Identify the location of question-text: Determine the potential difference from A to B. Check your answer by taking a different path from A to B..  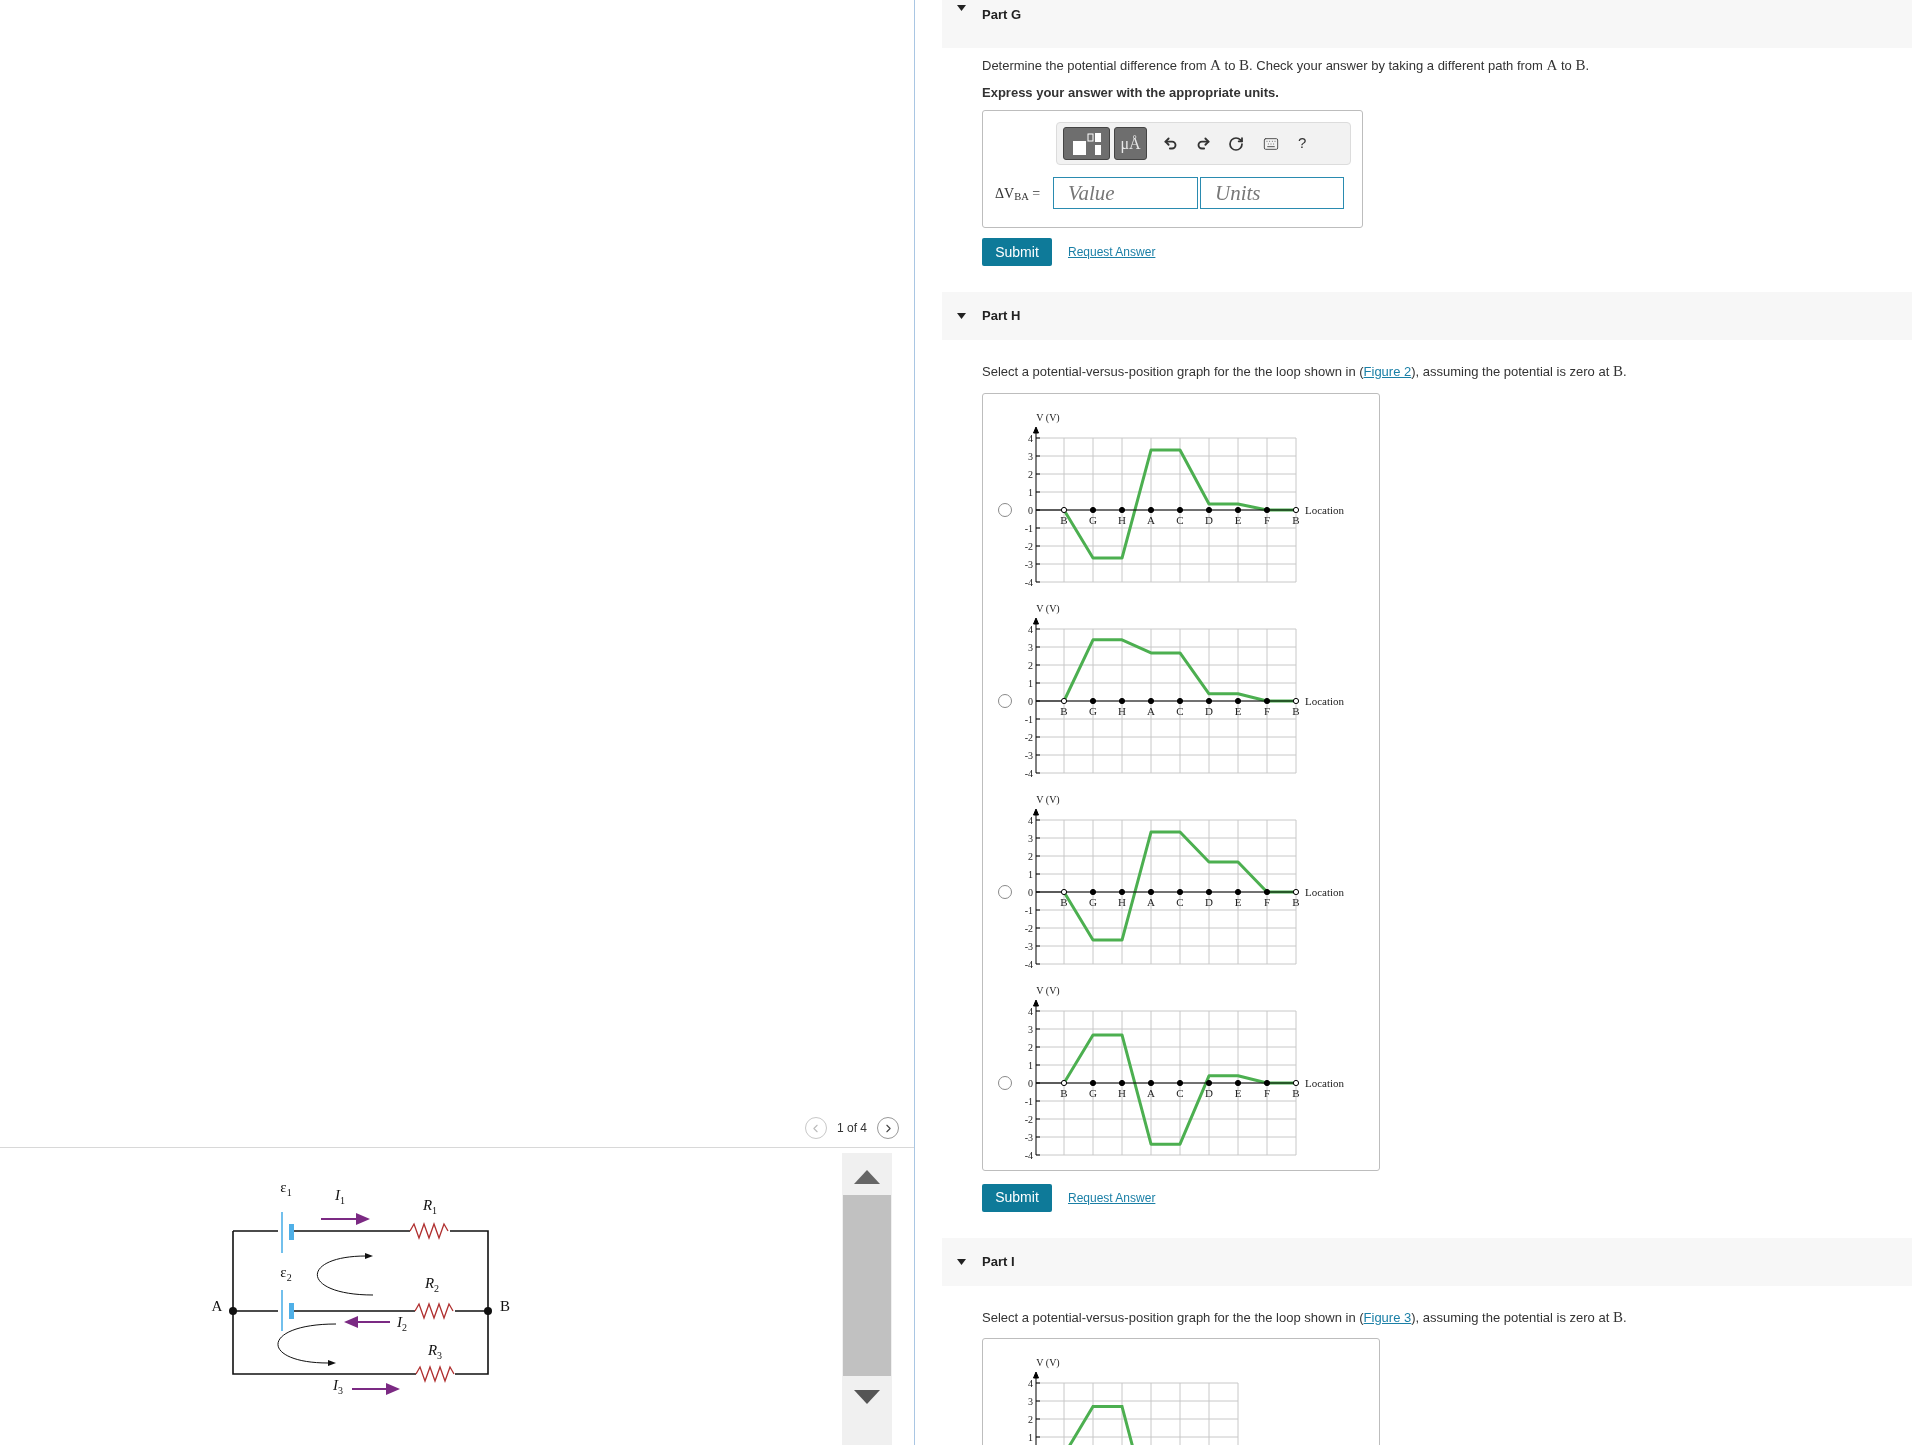
(1286, 65).